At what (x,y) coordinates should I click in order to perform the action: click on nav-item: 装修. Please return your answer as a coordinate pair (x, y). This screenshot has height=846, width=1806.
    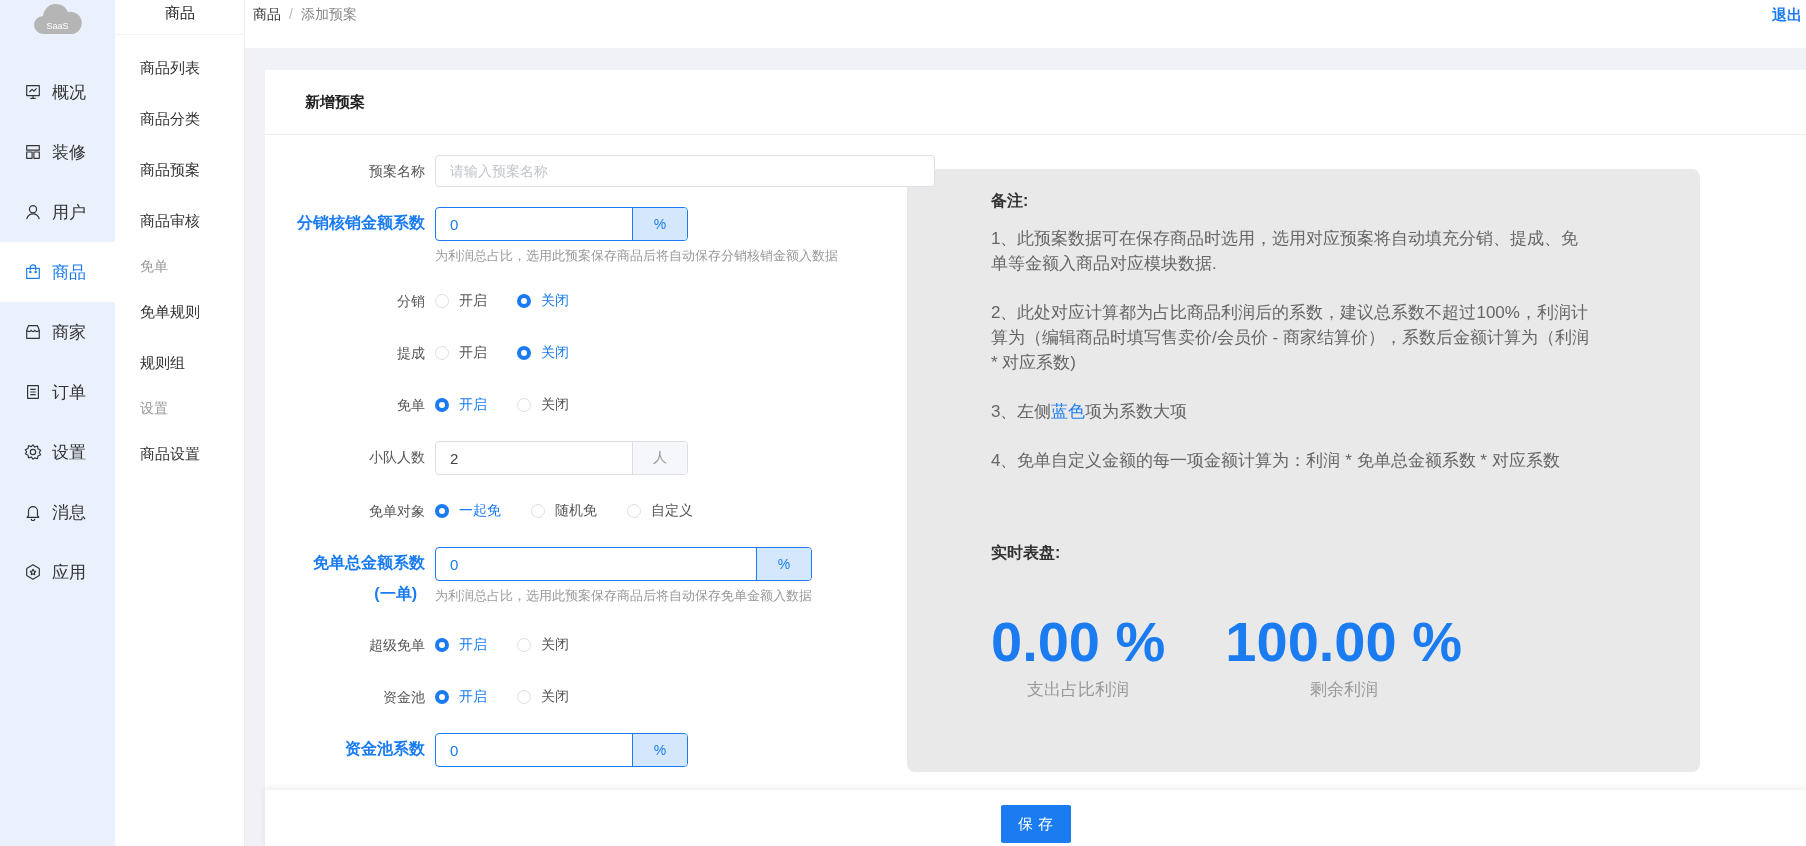
    Looking at the image, I should click on (57, 152).